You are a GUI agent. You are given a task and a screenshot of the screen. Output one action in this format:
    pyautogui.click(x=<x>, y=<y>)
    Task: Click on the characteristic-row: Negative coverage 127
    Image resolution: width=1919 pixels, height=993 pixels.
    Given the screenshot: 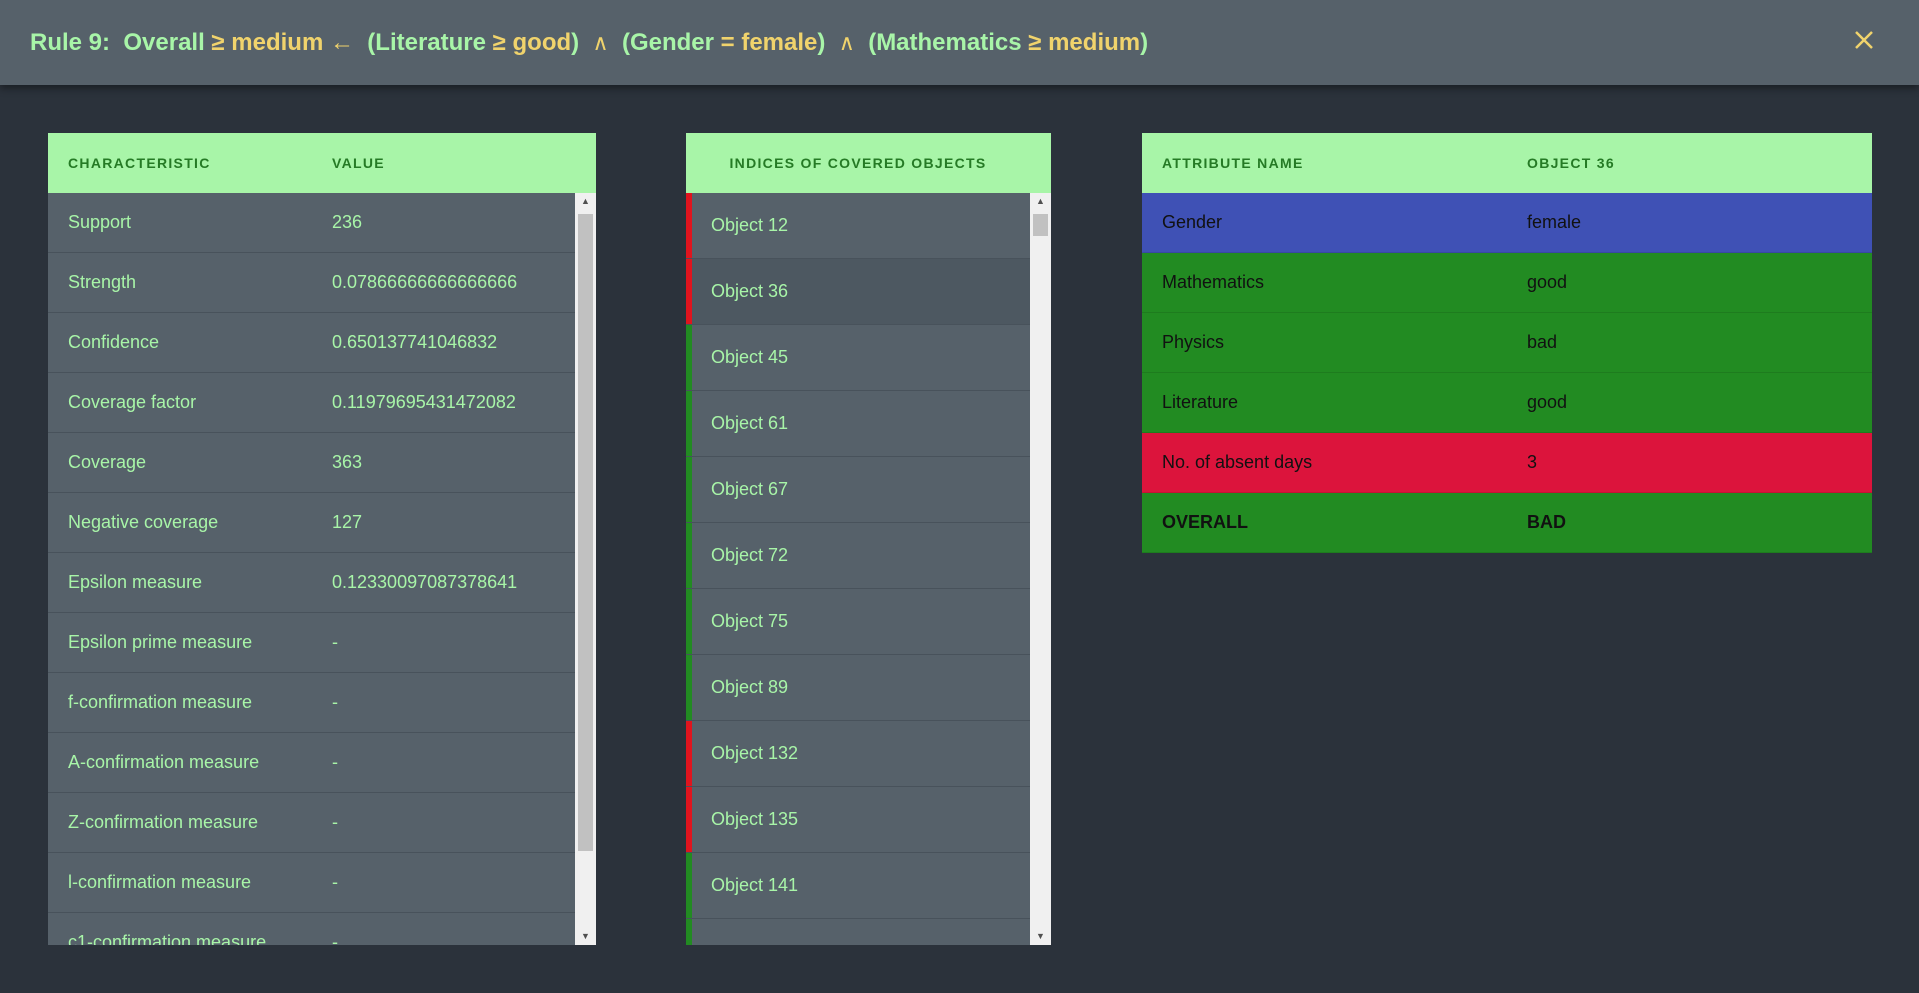 What is the action you would take?
    pyautogui.click(x=311, y=523)
    